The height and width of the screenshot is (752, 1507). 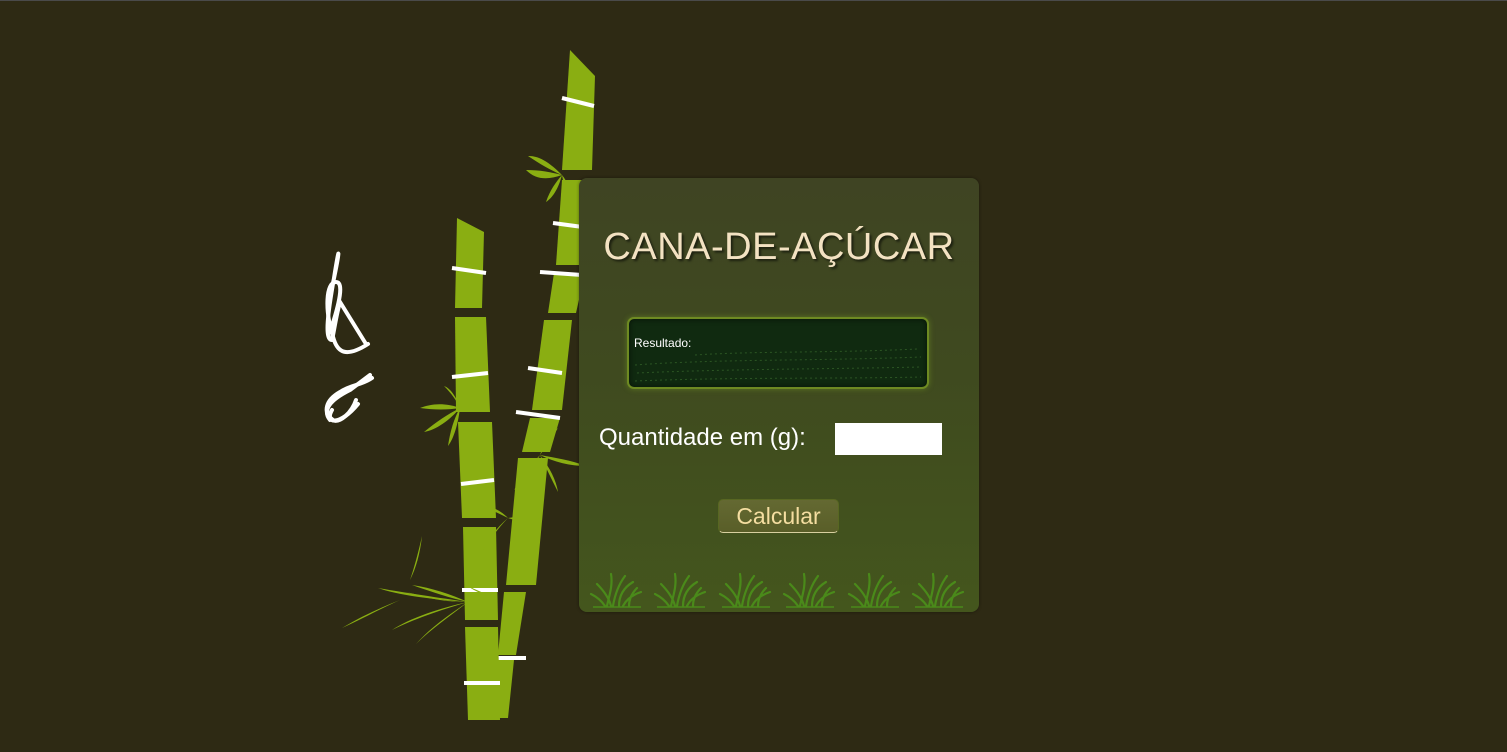 I want to click on calculate-button: Calcular, so click(x=778, y=516).